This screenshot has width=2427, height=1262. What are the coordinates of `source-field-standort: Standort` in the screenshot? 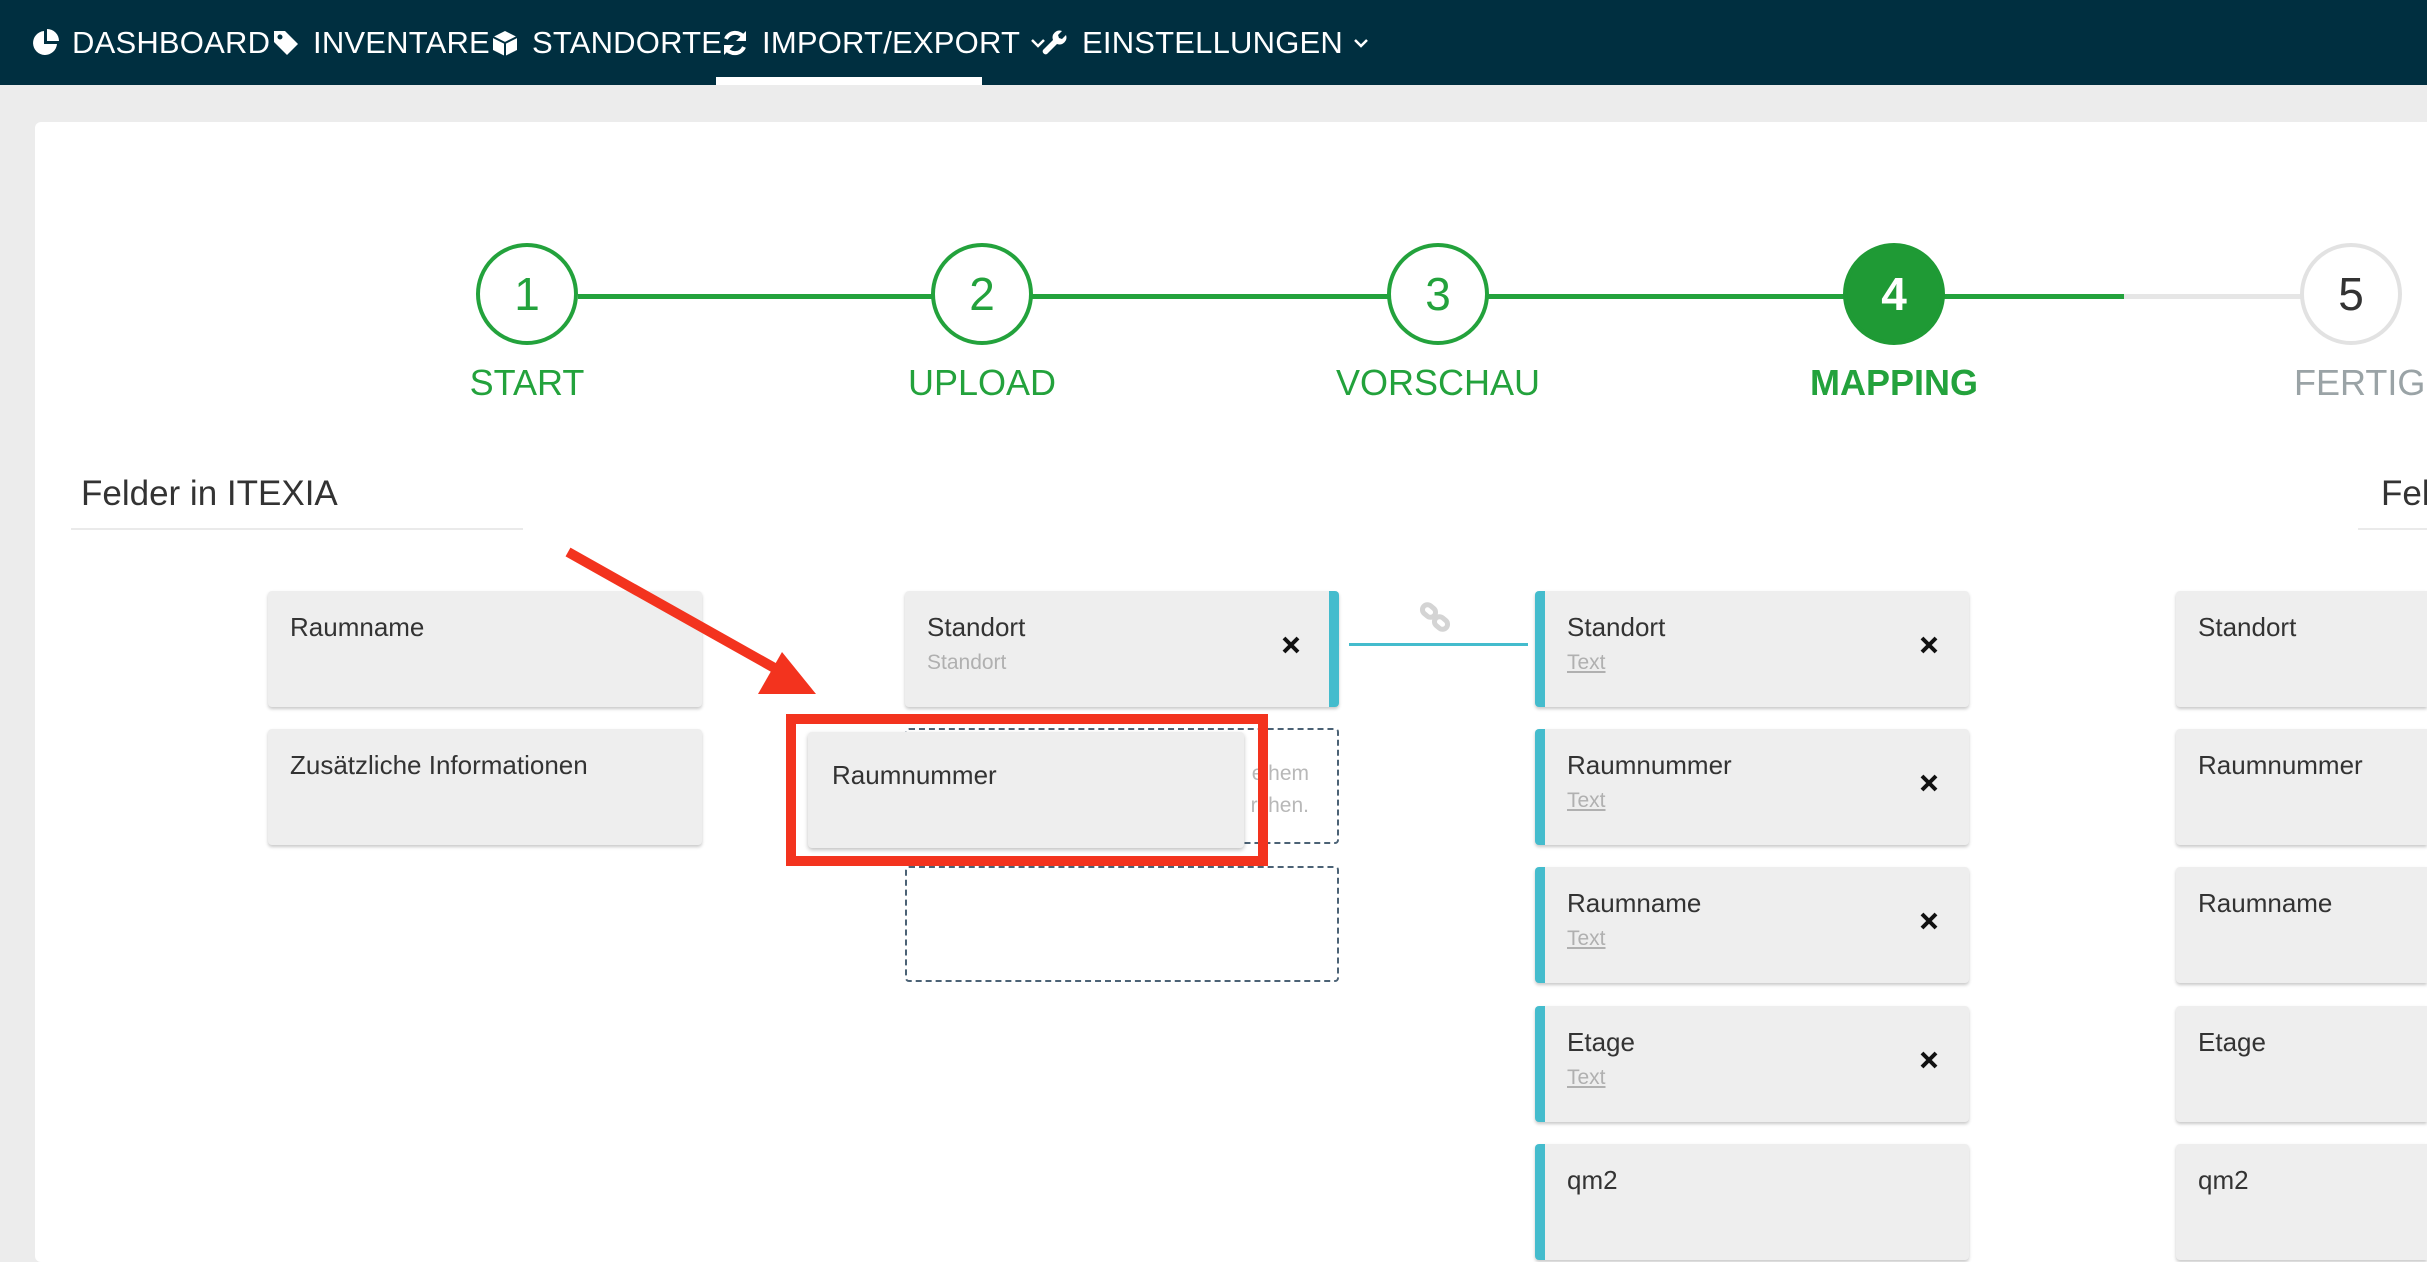 It's located at (2301, 649).